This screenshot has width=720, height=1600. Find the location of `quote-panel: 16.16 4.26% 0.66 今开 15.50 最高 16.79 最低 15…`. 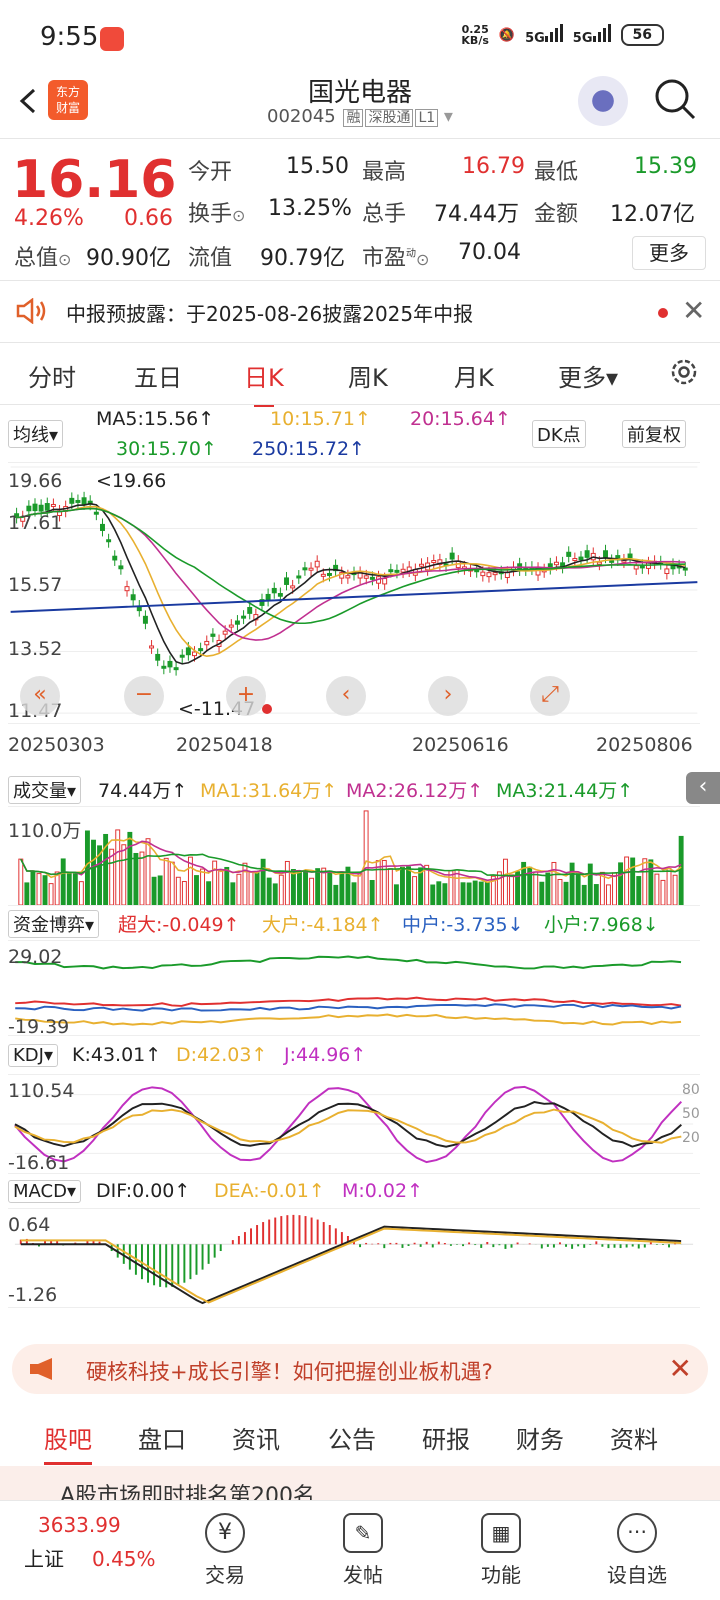

quote-panel: 16.16 4.26% 0.66 今开 15.50 最高 16.79 最低 15… is located at coordinates (360, 210).